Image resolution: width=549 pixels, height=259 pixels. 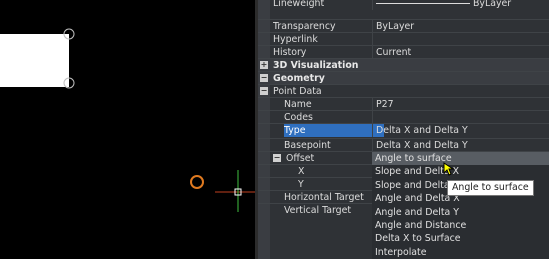 What do you see at coordinates (403, 104) in the screenshot?
I see `prop-row-name: Name P27` at bounding box center [403, 104].